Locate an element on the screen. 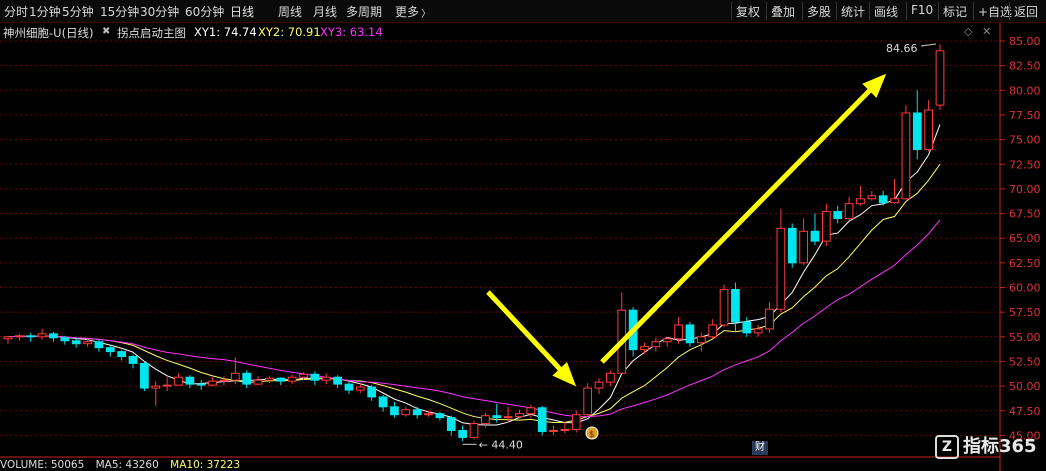 The image size is (1046, 471). xy1-value: XY1: 74.74 is located at coordinates (225, 32).